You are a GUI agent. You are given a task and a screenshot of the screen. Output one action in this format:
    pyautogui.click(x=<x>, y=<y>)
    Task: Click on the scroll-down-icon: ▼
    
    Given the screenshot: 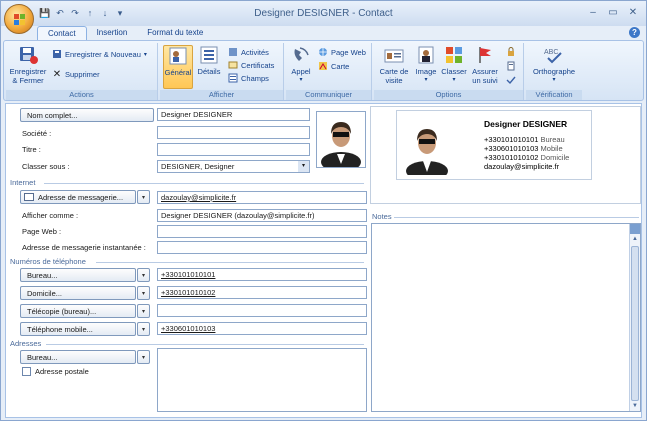 What is the action you would take?
    pyautogui.click(x=635, y=406)
    